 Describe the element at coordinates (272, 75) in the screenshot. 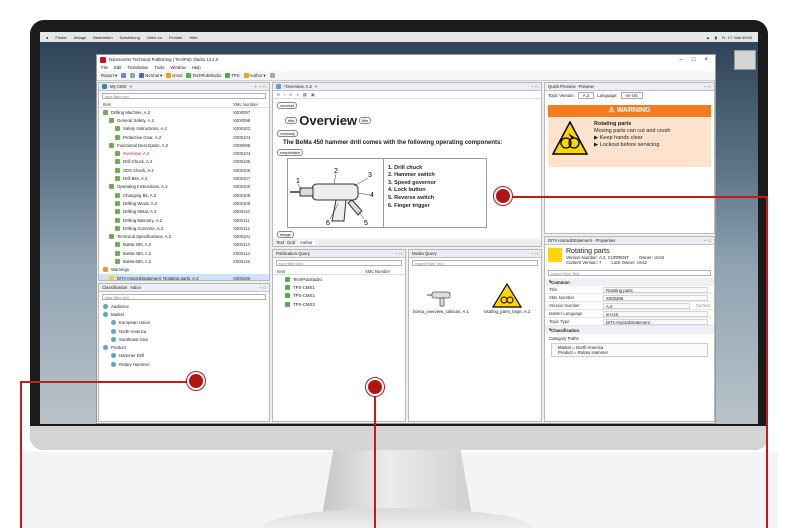

I see `toolbar-help-icon` at that location.